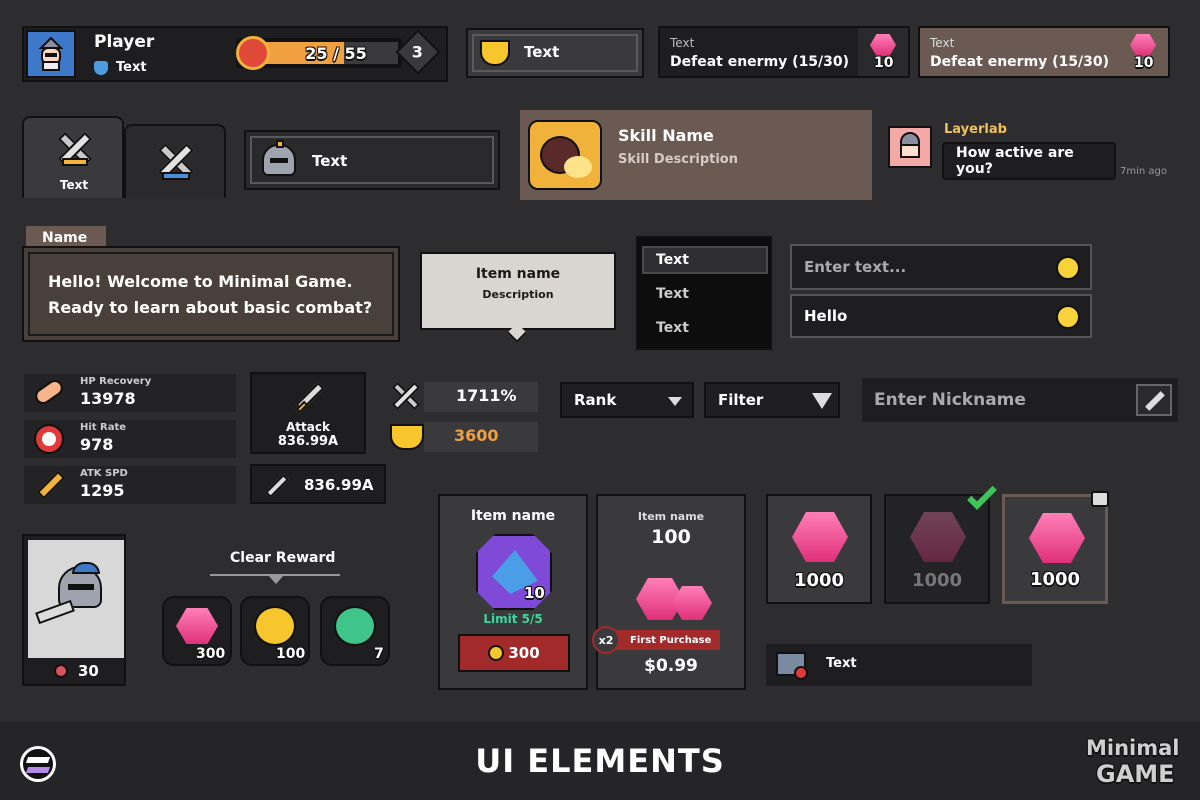 The height and width of the screenshot is (800, 1200). I want to click on shield-icon, so click(101, 67).